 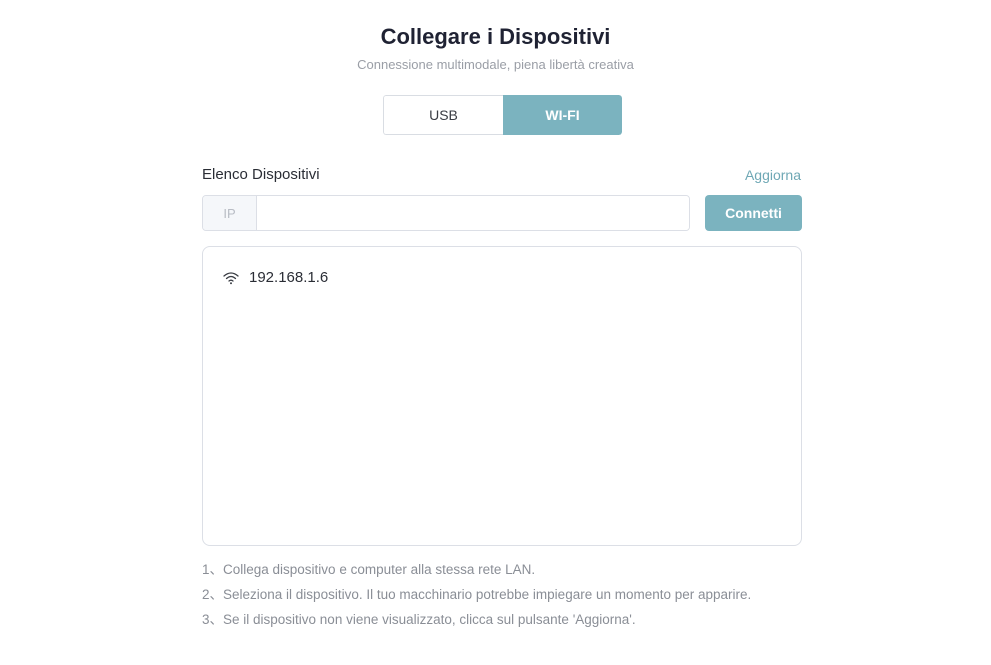 I want to click on ip-input-group: IP, so click(x=446, y=213).